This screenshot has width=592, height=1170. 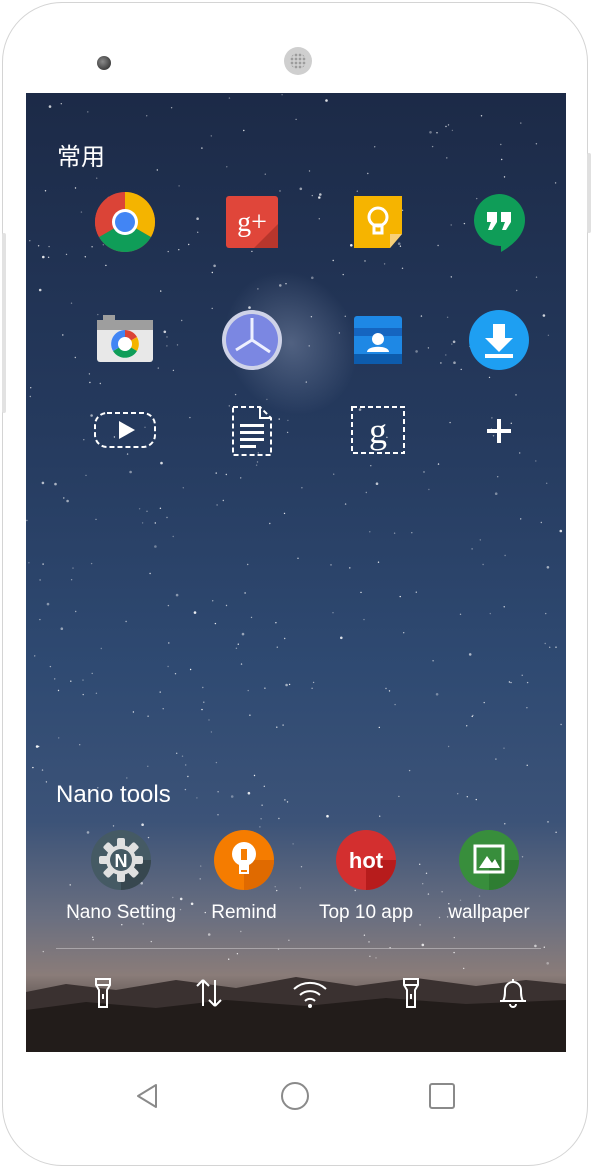 I want to click on google-search-placeholder-icon: g, so click(x=378, y=431).